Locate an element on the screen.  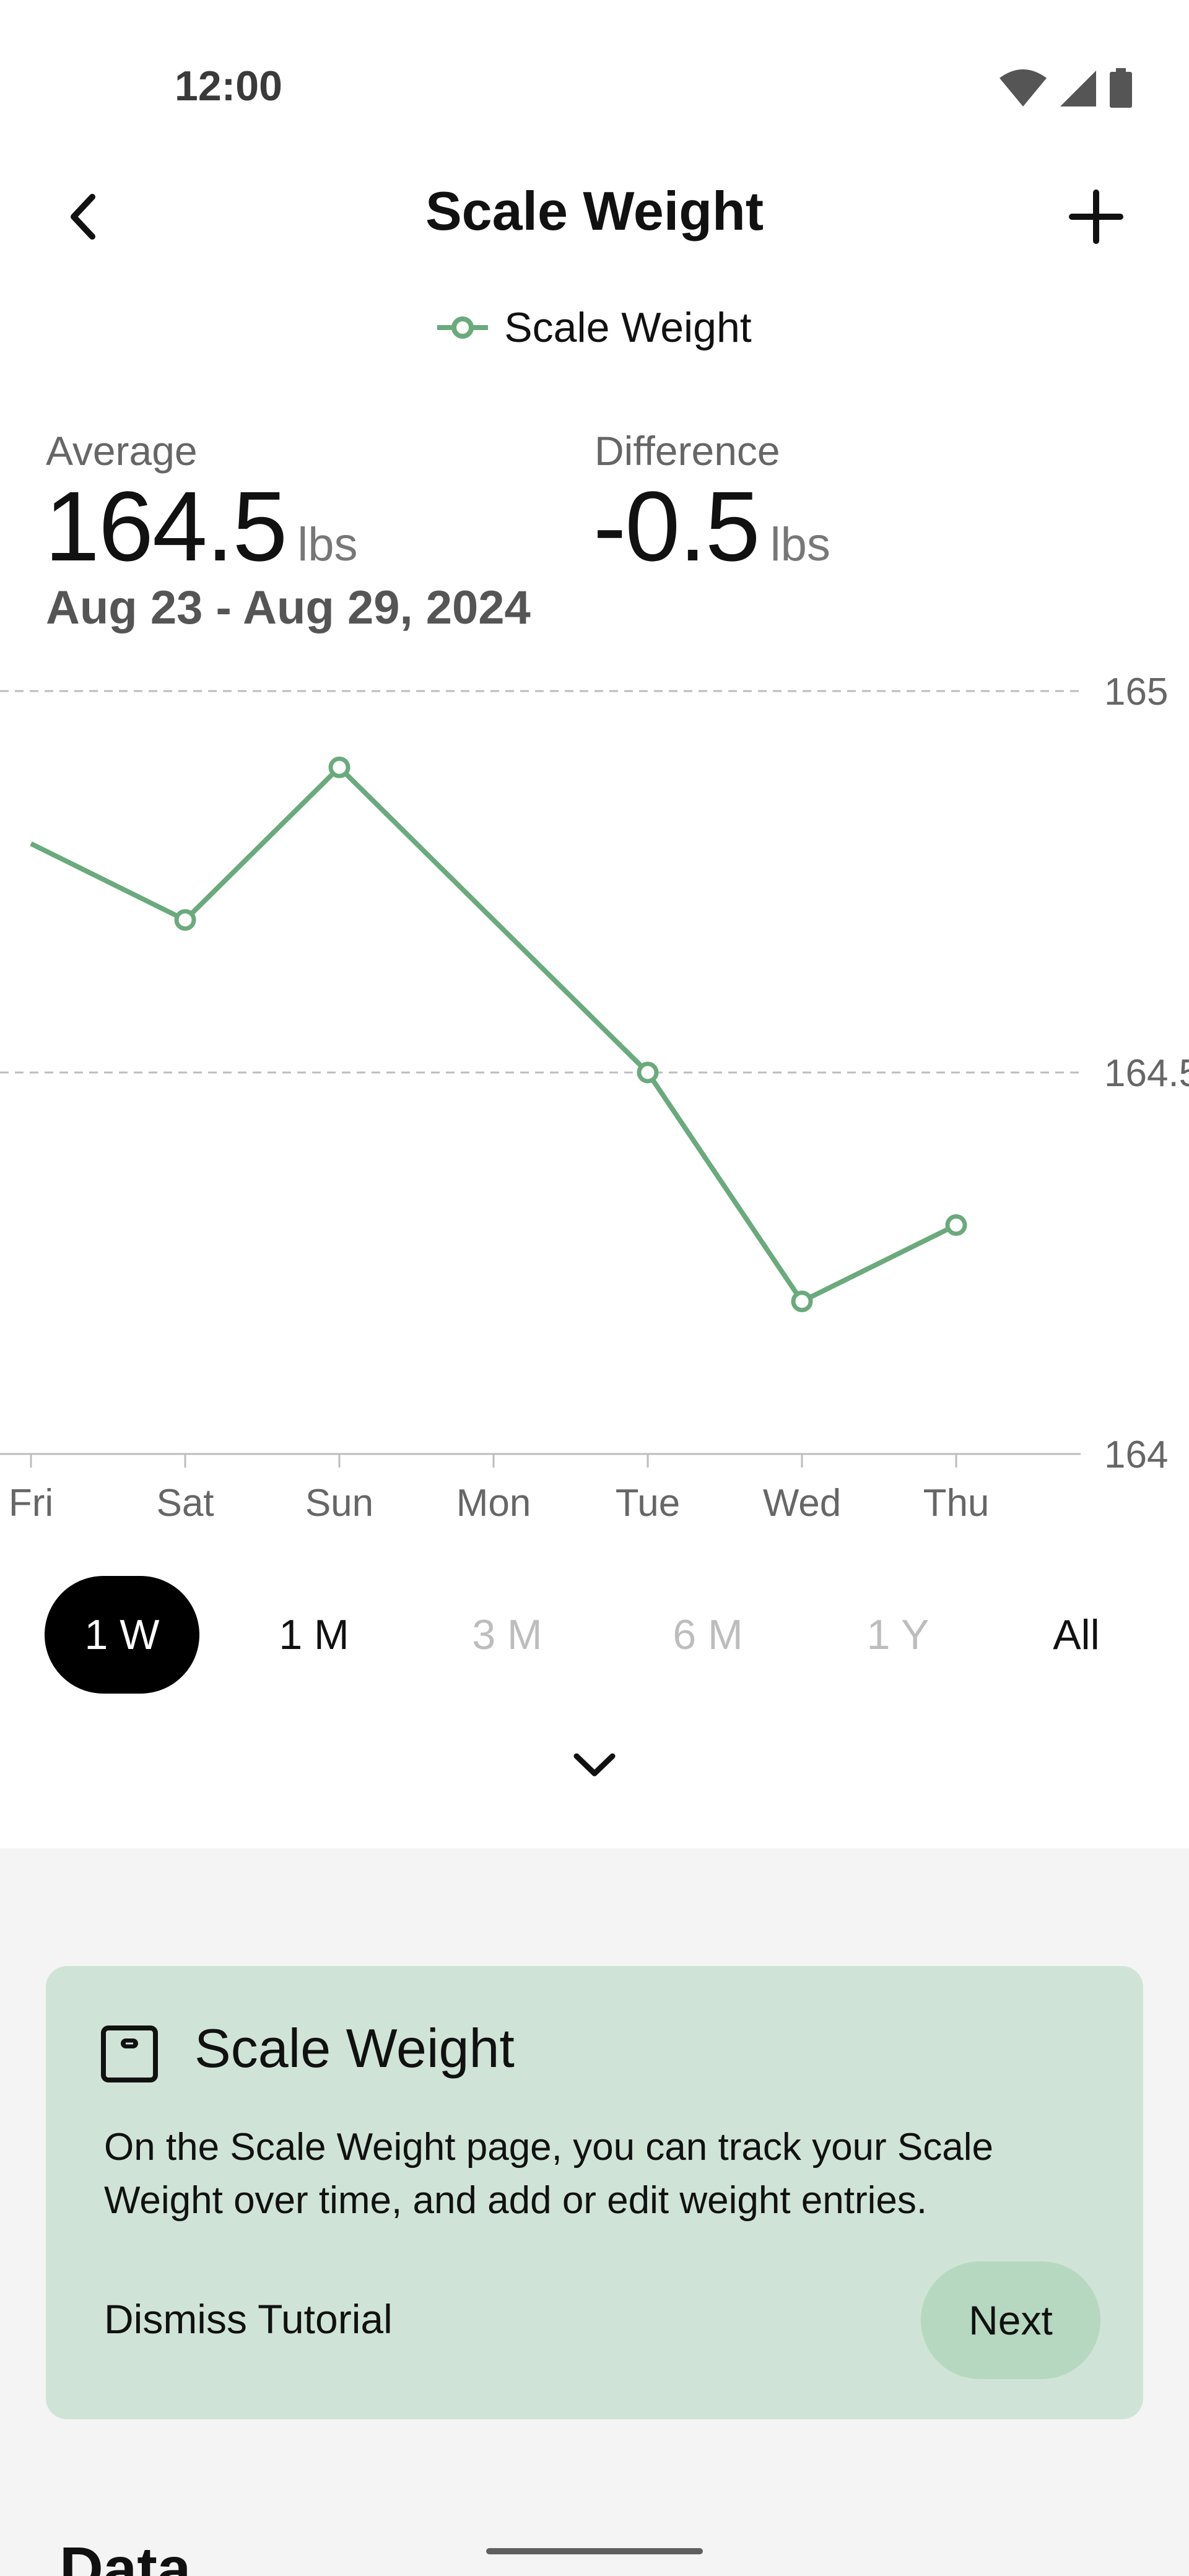
status-time: 12:00 is located at coordinates (228, 86).